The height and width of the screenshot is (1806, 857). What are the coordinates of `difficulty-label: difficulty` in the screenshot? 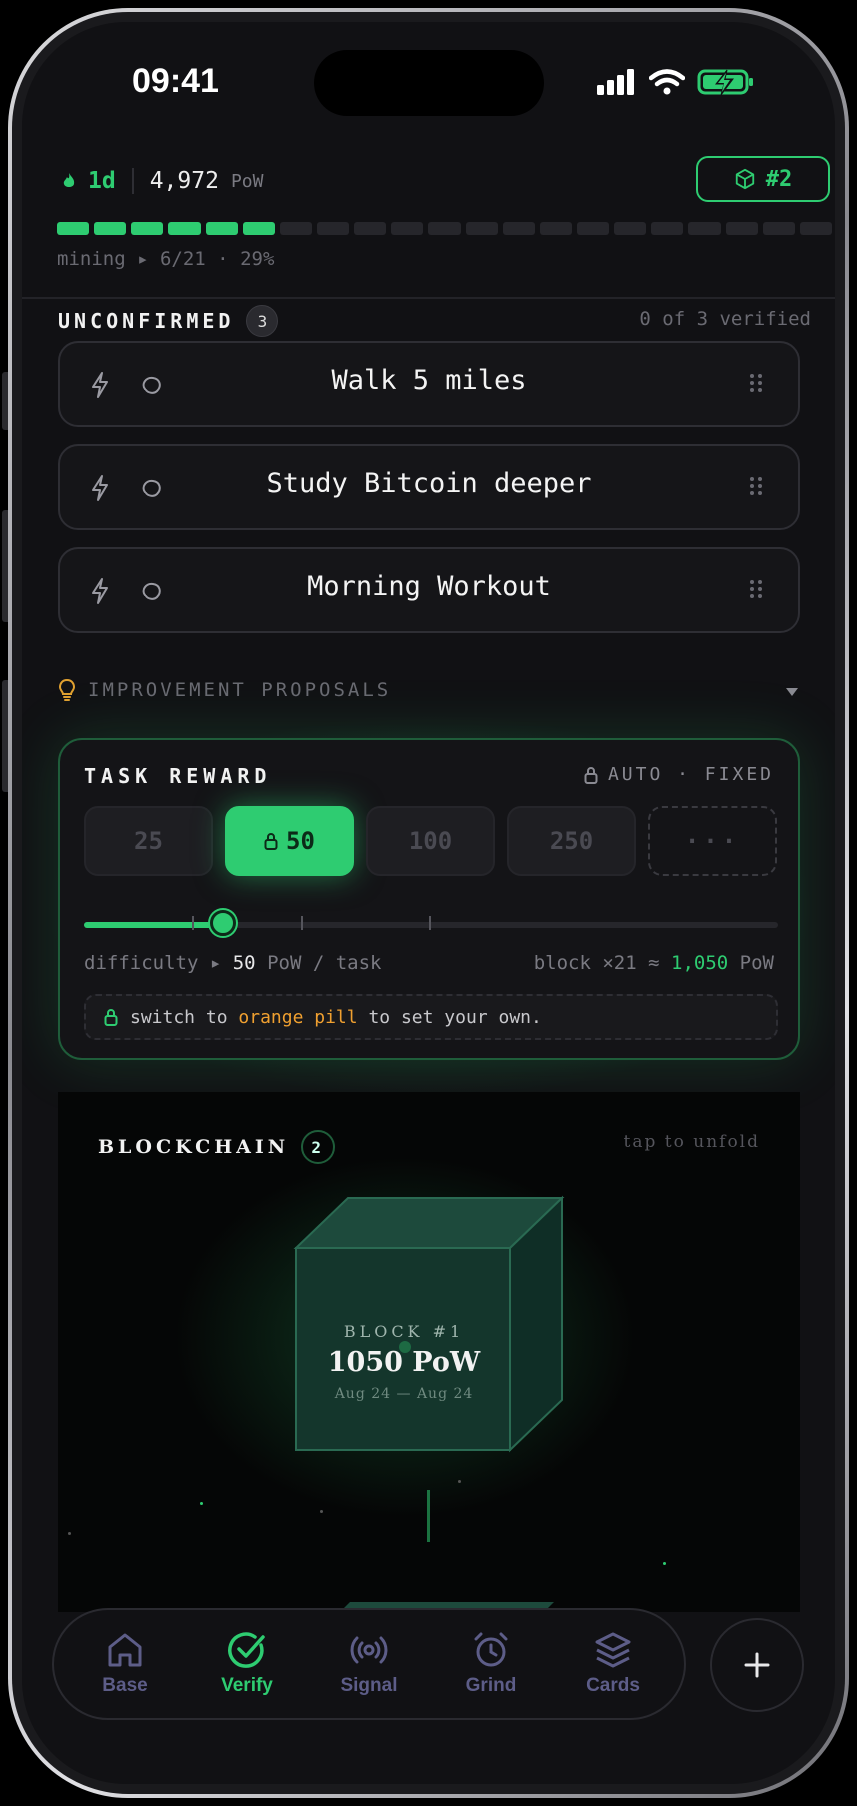 It's located at (141, 963).